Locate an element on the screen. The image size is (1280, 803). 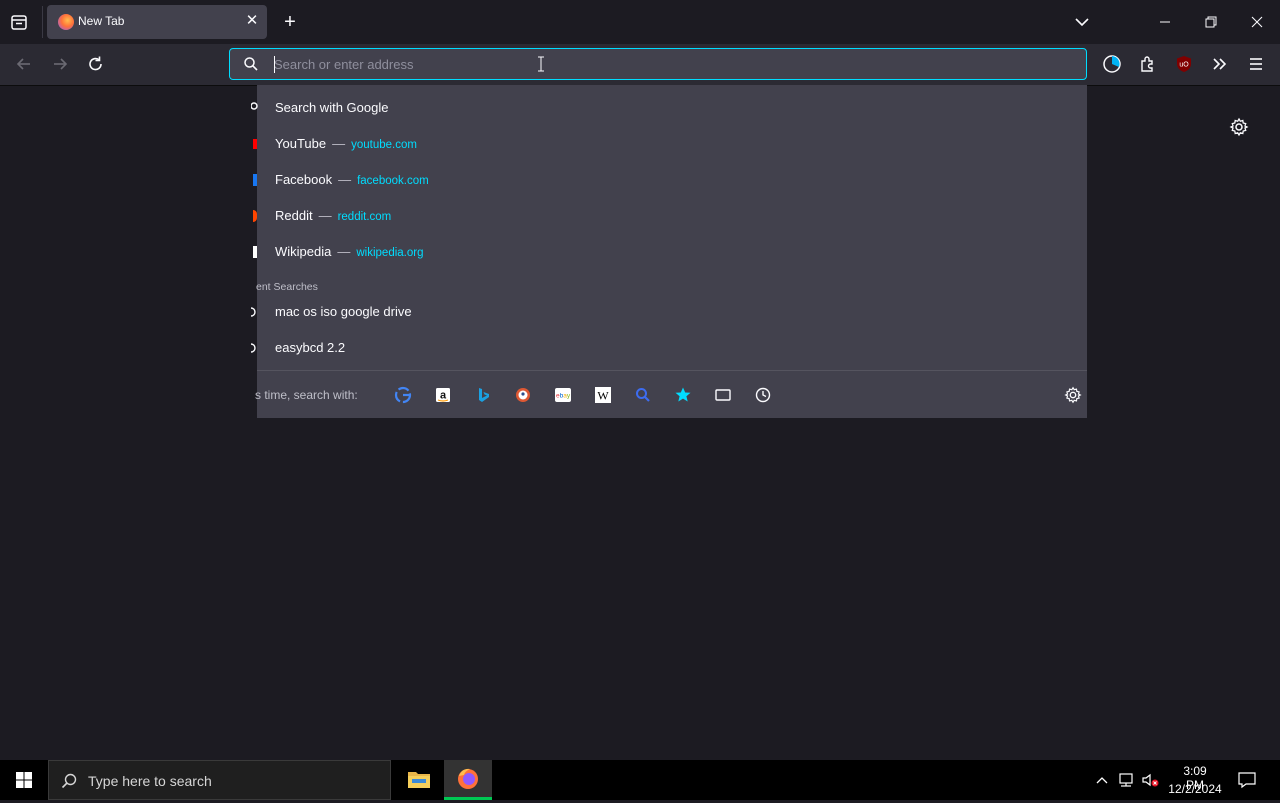
one-off-label: s time, search with: is located at coordinates (306, 395).